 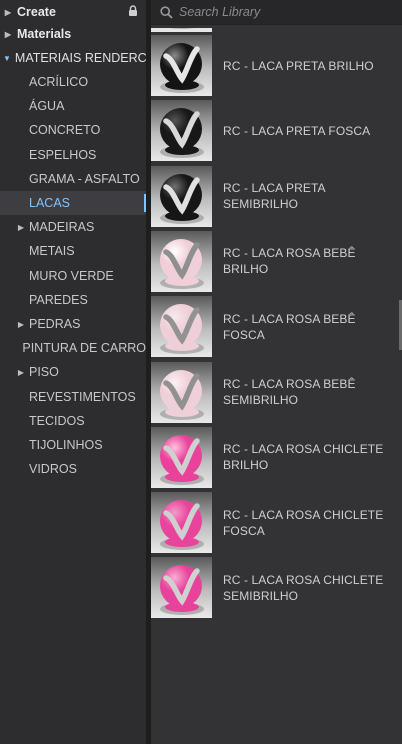 I want to click on material-item: RC - LACA ROSA BEBÊ FOSCA, so click(x=273, y=328).